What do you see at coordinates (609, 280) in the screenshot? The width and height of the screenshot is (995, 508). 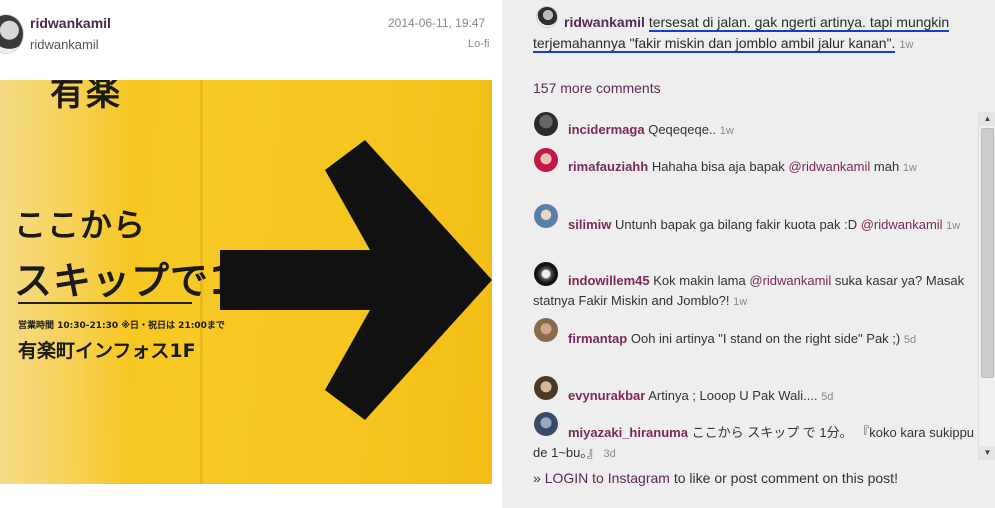 I see `comment-username: indowillem45` at bounding box center [609, 280].